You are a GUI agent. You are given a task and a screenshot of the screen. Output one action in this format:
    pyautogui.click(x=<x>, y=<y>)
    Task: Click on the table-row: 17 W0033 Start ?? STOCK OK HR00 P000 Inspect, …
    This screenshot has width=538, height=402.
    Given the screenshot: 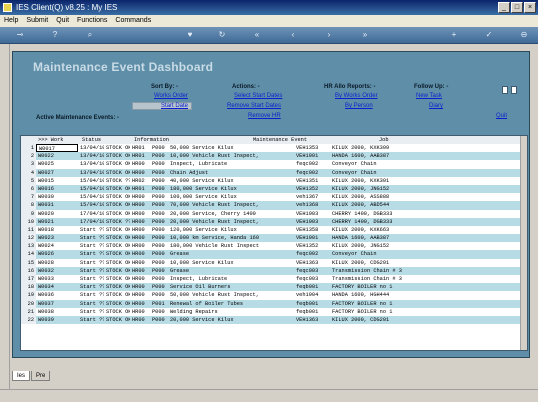 What is the action you would take?
    pyautogui.click(x=274, y=279)
    